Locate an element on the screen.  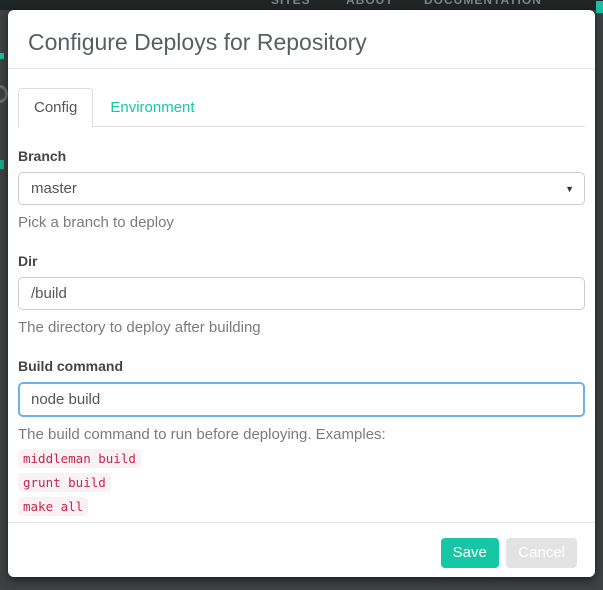
navbar-item-sites: SITES is located at coordinates (291, 3).